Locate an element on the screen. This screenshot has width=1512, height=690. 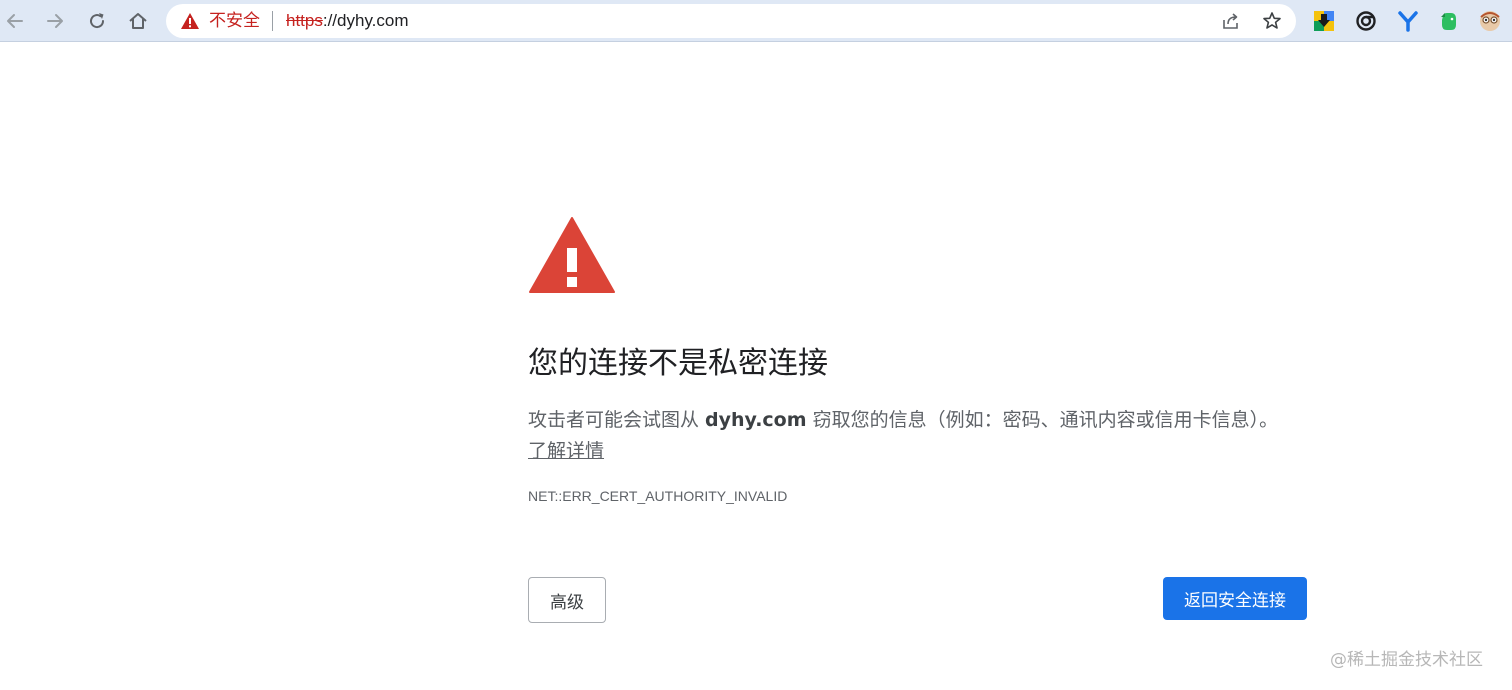
url-scheme: https is located at coordinates (304, 20).